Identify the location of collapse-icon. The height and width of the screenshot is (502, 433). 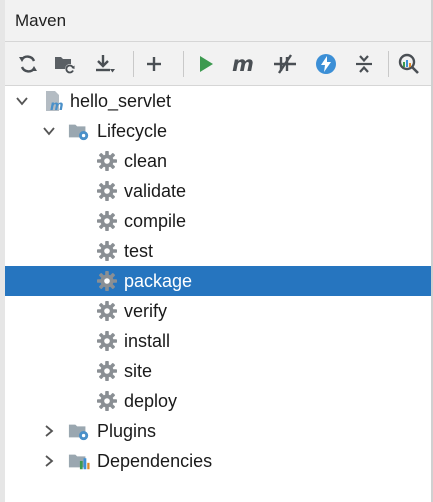
(364, 64).